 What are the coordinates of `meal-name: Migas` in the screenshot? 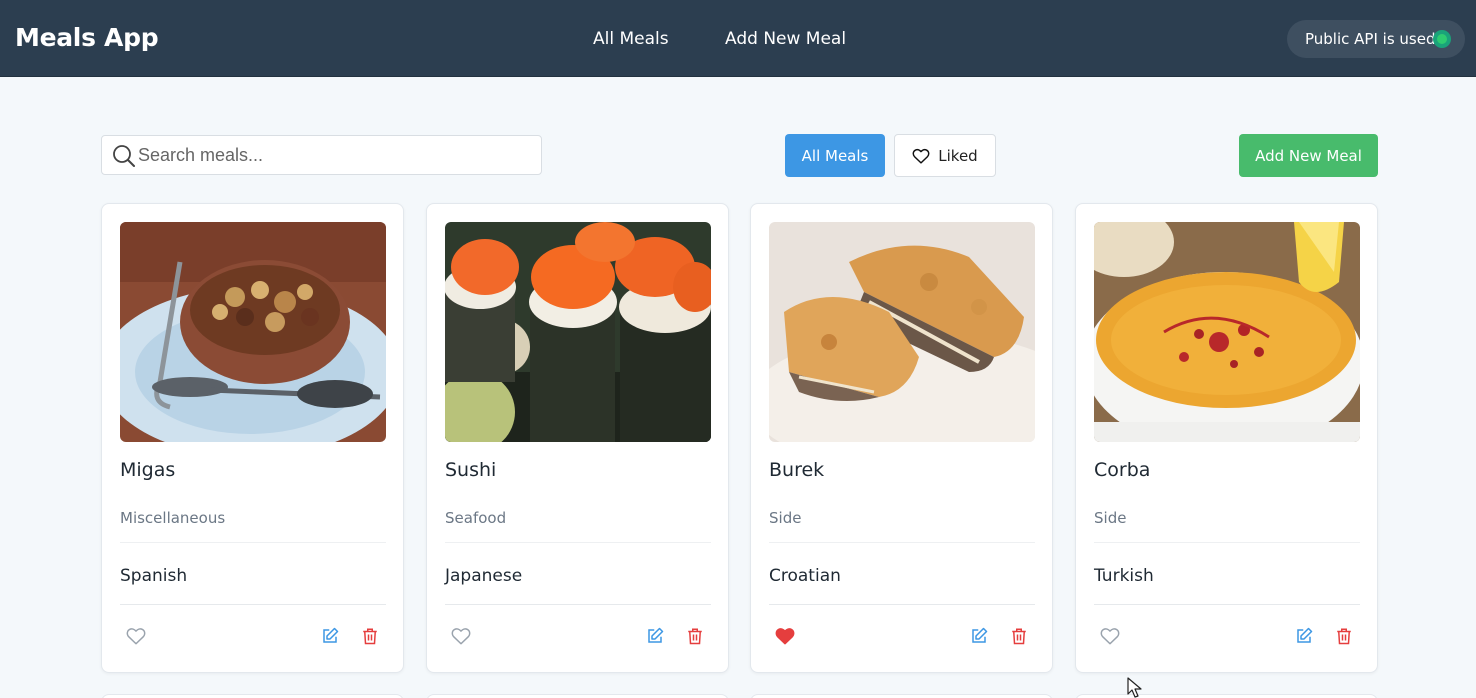 It's located at (148, 470).